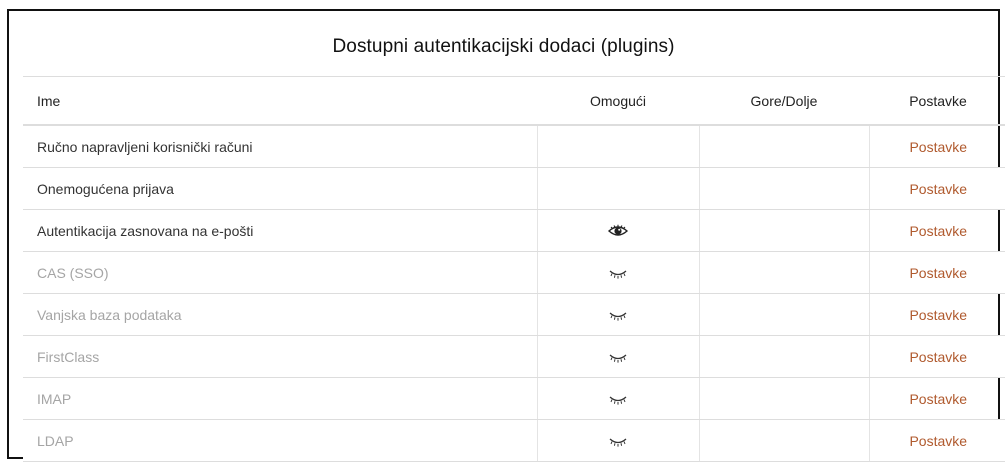 This screenshot has height=462, width=1005. What do you see at coordinates (280, 146) in the screenshot?
I see `plugin-name: Ručno napravljeni korisnički računi` at bounding box center [280, 146].